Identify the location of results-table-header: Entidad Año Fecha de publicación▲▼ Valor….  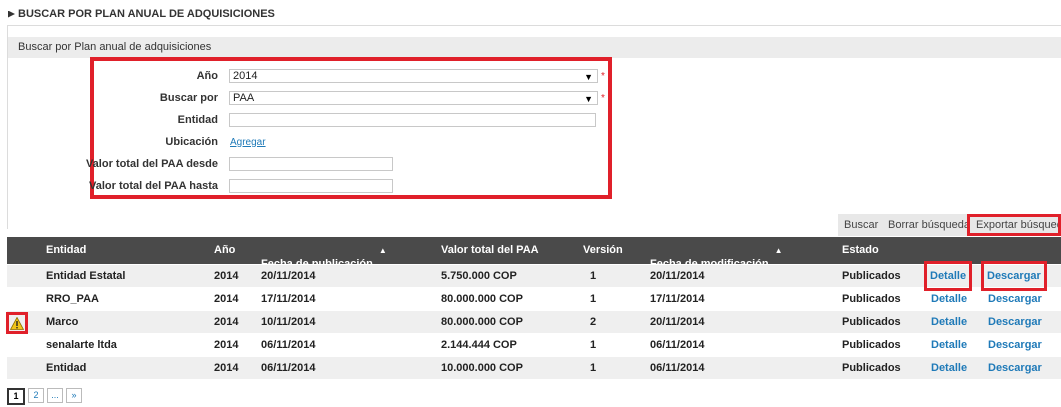
(534, 259).